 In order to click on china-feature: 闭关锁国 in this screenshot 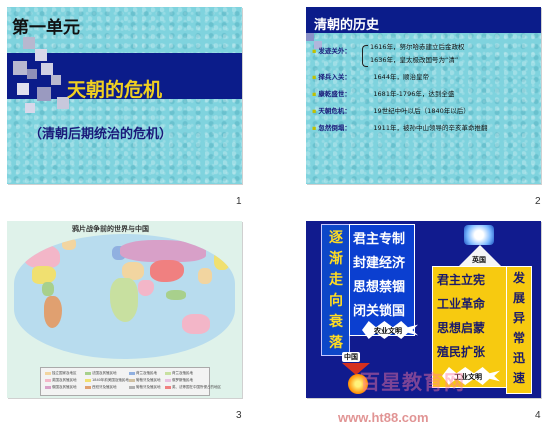, I will do `click(379, 311)`.